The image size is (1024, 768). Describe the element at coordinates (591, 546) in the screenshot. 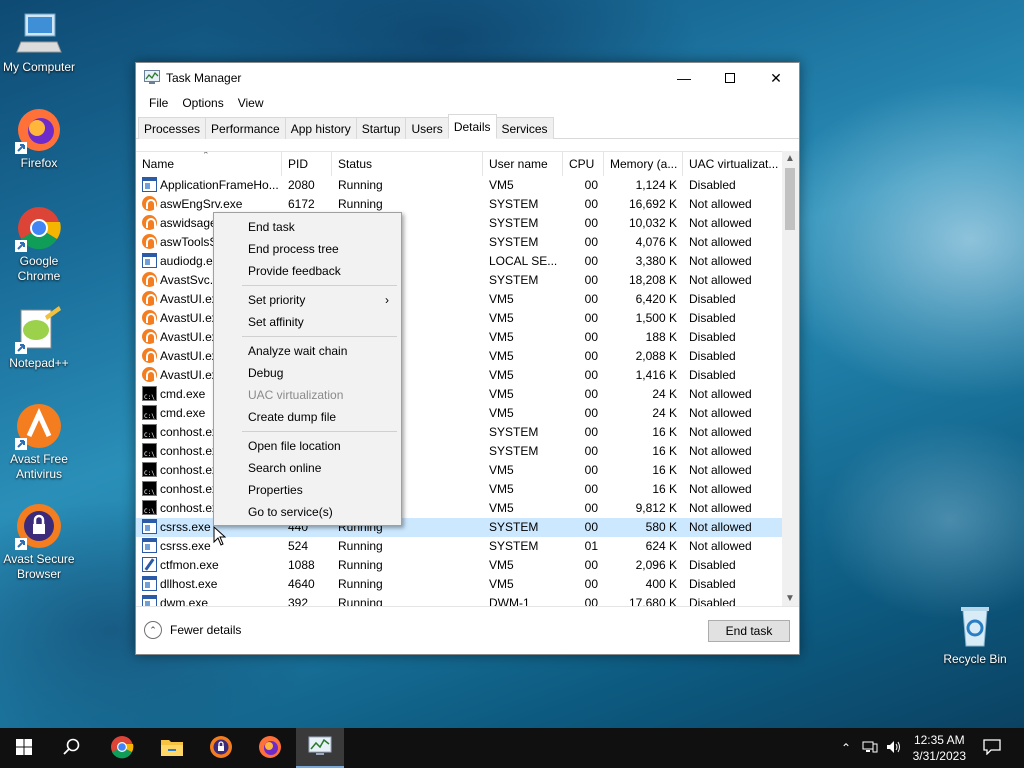

I see `cell-cpu: 01` at that location.